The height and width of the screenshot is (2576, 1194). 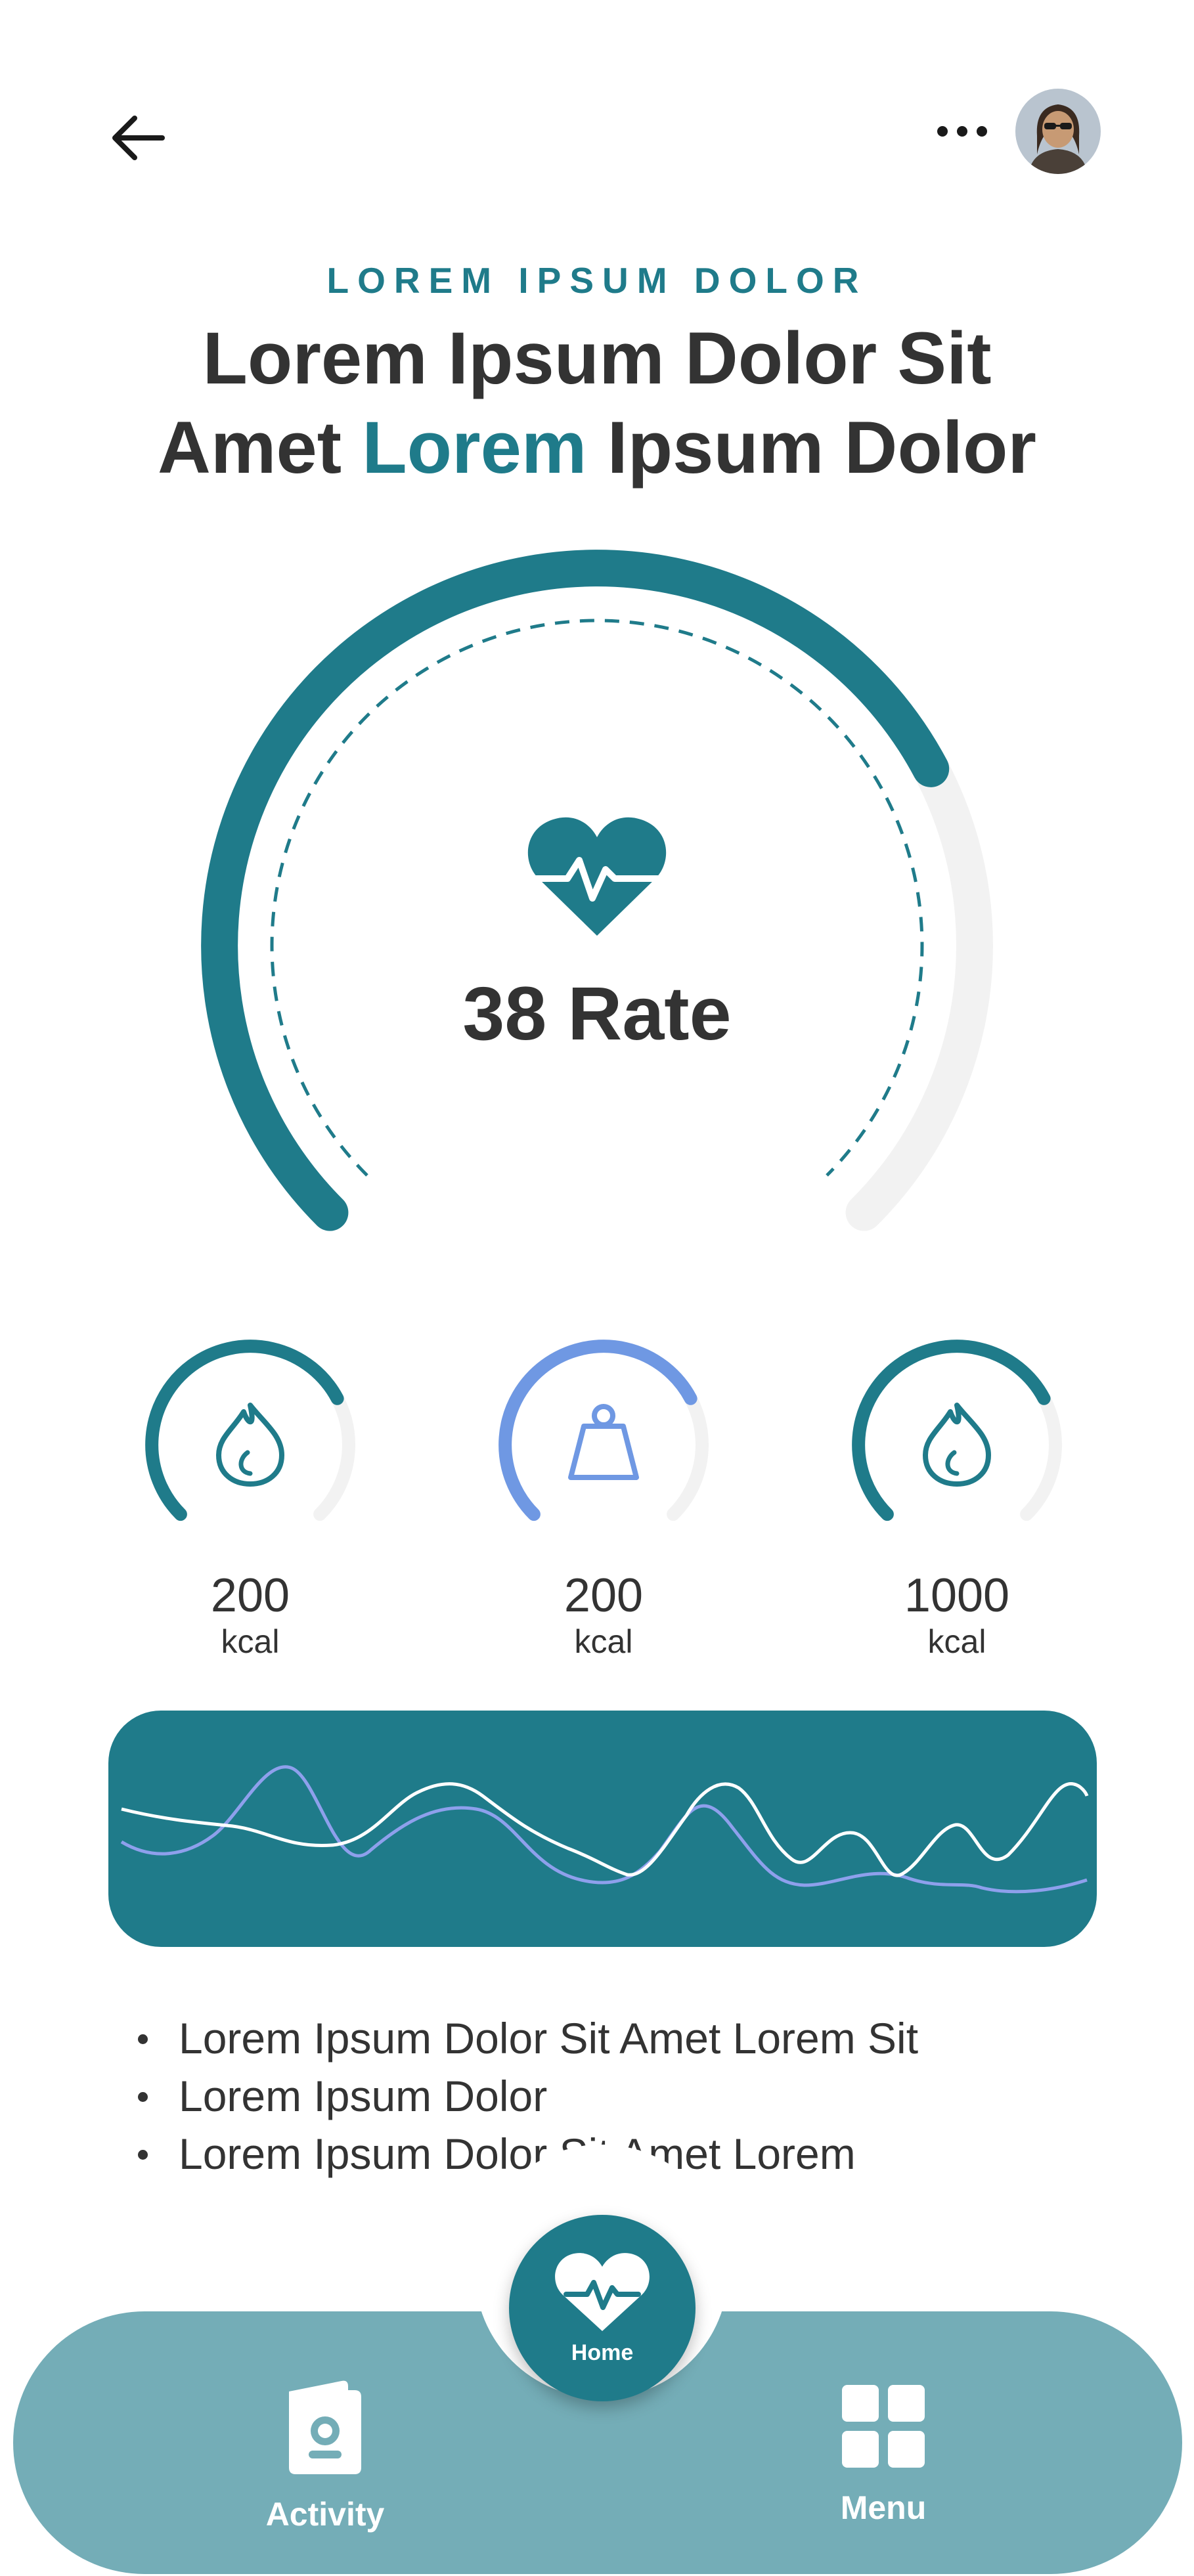 What do you see at coordinates (260, 447) in the screenshot?
I see `title-line-2-start: Amet` at bounding box center [260, 447].